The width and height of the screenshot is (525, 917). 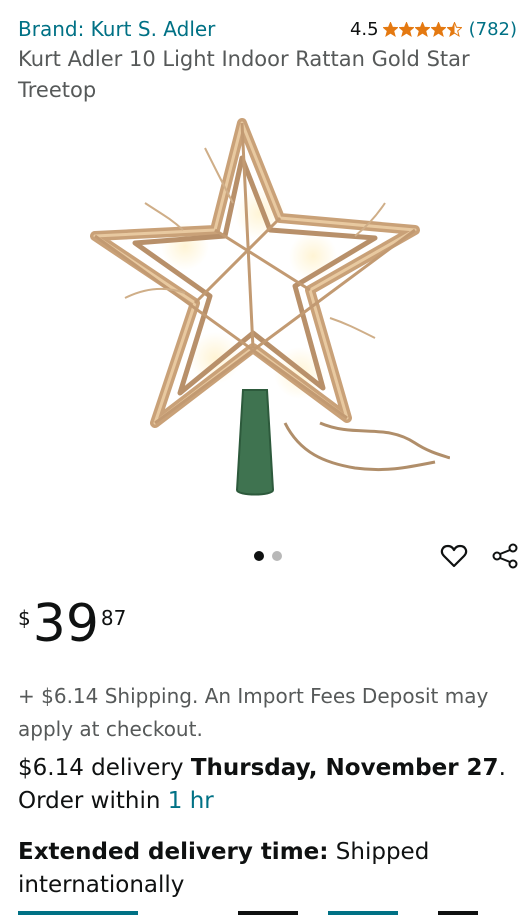 I want to click on rating-count: (782), so click(x=493, y=29).